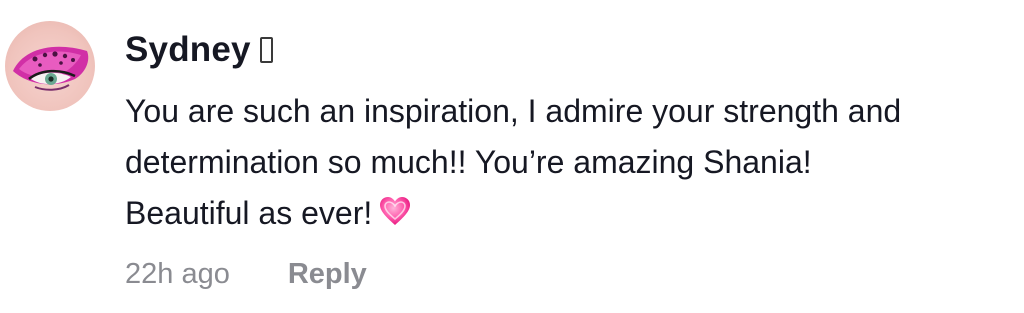 This screenshot has width=1024, height=313. What do you see at coordinates (177, 274) in the screenshot?
I see `timestamp: 22h ago` at bounding box center [177, 274].